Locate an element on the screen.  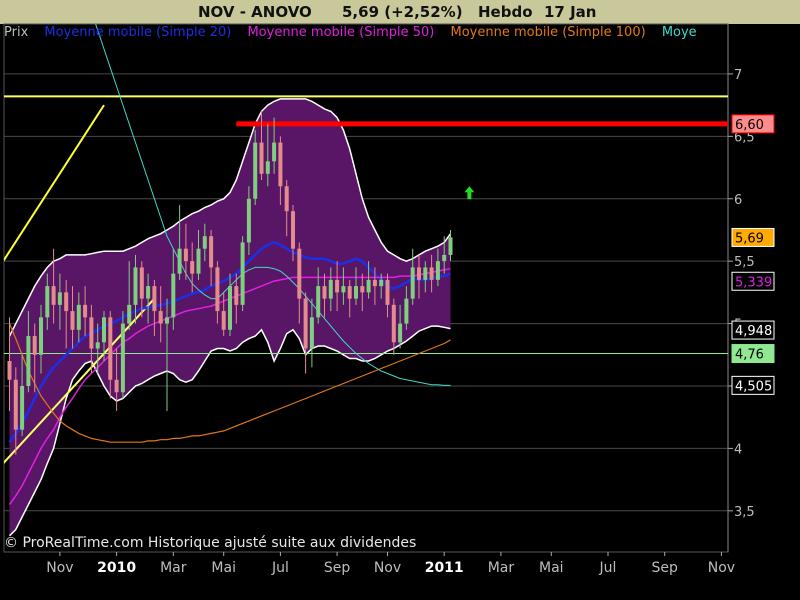
value-badge-label: 5,339 is located at coordinates (753, 282).